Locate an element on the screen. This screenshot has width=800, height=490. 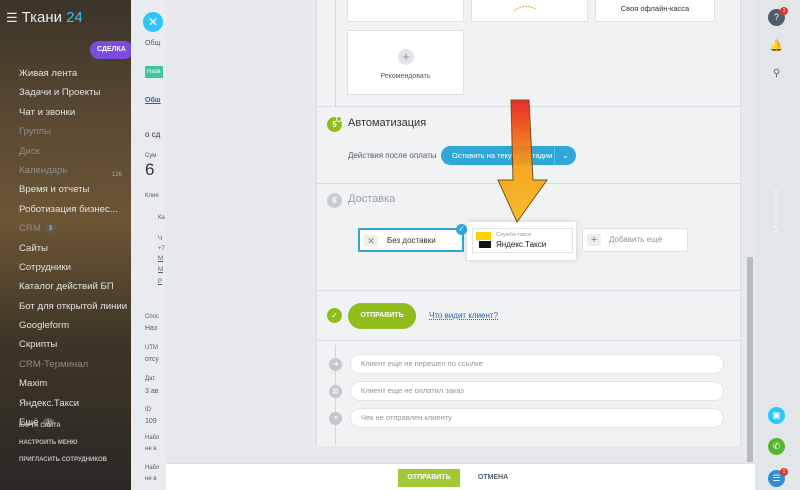
yandex-taxi-tile: Служба такси Яндекс.Такси is located at coordinates (522, 240).